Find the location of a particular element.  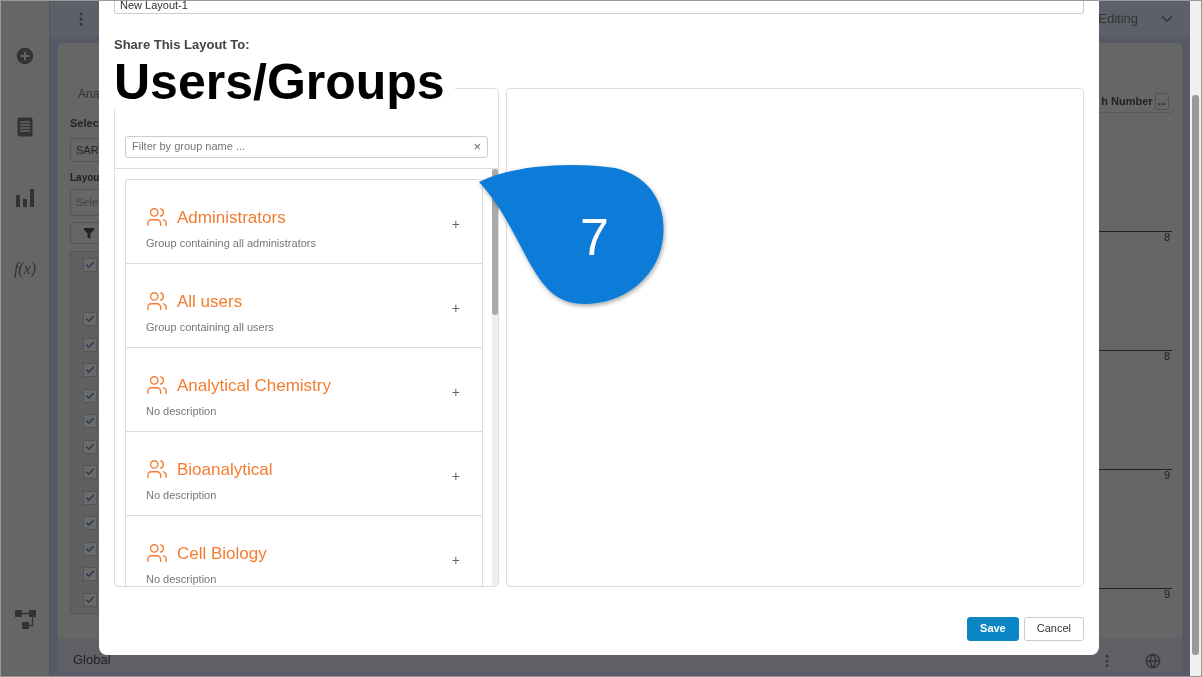

list-icon is located at coordinates (25, 127).